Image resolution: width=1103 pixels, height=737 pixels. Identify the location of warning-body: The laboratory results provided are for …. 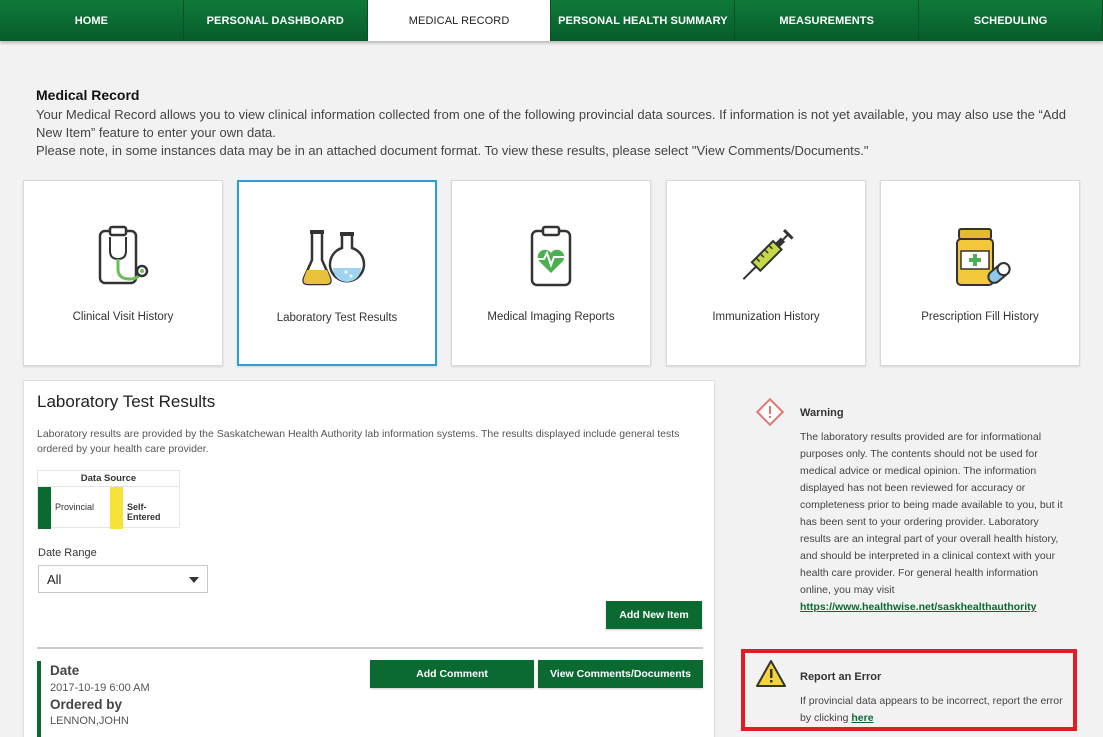
(932, 522).